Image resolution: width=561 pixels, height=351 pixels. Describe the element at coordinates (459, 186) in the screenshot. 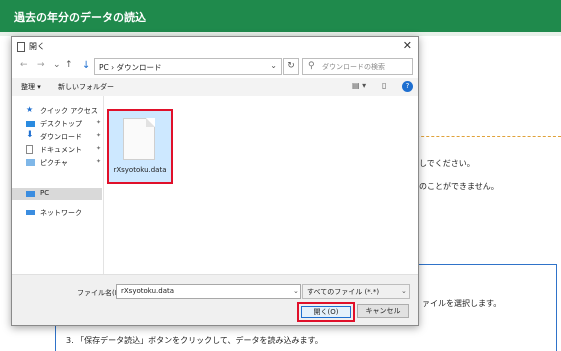

I see `web-text-line: のことができません。` at that location.